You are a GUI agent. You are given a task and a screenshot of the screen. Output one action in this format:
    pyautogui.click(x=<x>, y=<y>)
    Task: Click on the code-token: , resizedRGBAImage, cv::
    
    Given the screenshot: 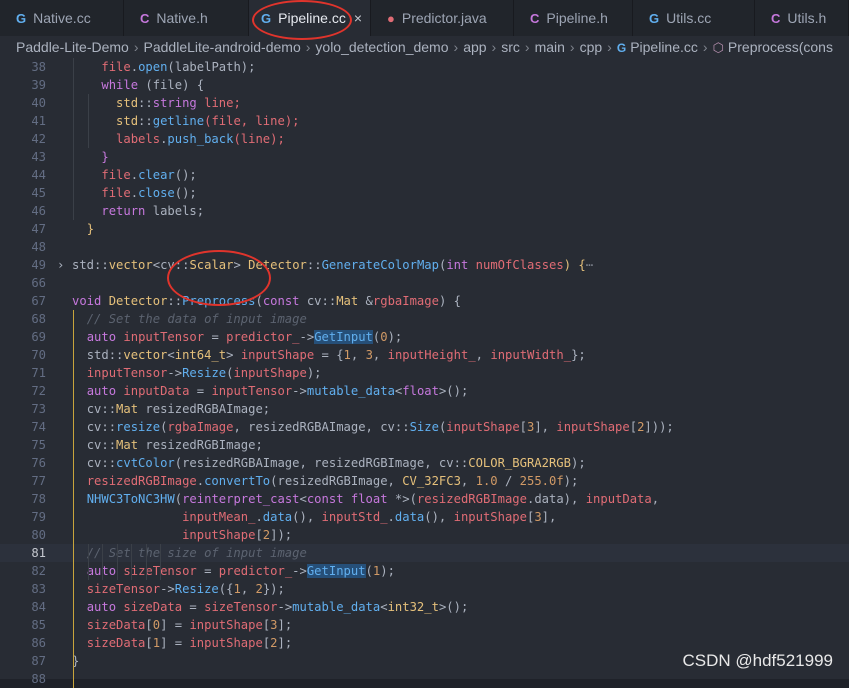 What is the action you would take?
    pyautogui.click(x=321, y=427)
    